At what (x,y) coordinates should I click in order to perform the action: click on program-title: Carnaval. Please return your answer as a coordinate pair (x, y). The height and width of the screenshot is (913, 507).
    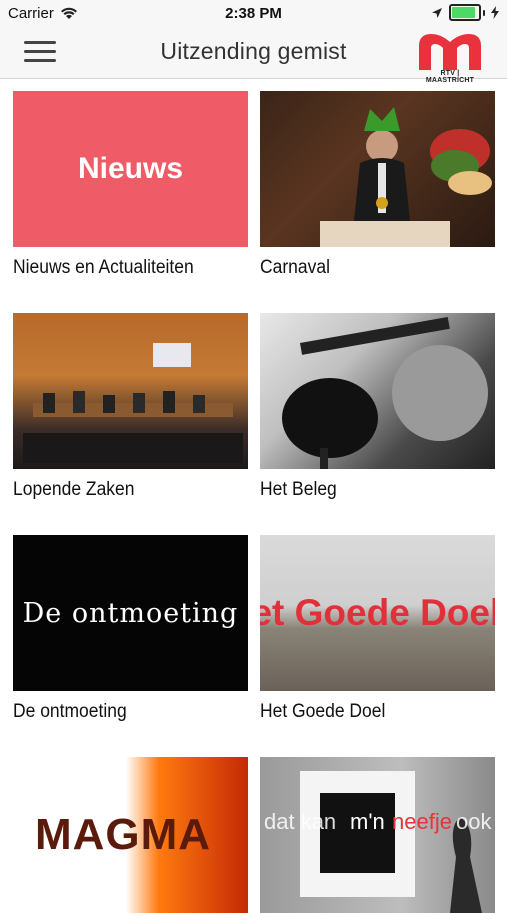
    Looking at the image, I should click on (295, 267).